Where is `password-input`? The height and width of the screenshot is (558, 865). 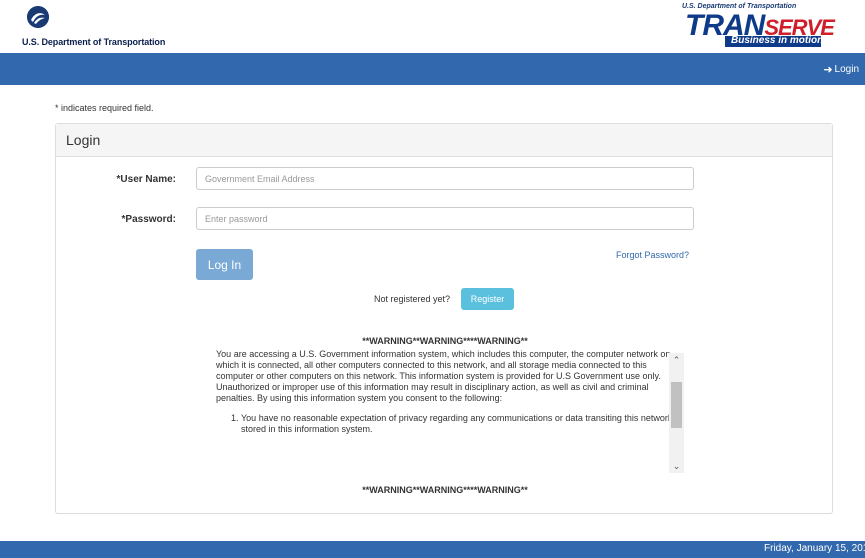
password-input is located at coordinates (445, 218).